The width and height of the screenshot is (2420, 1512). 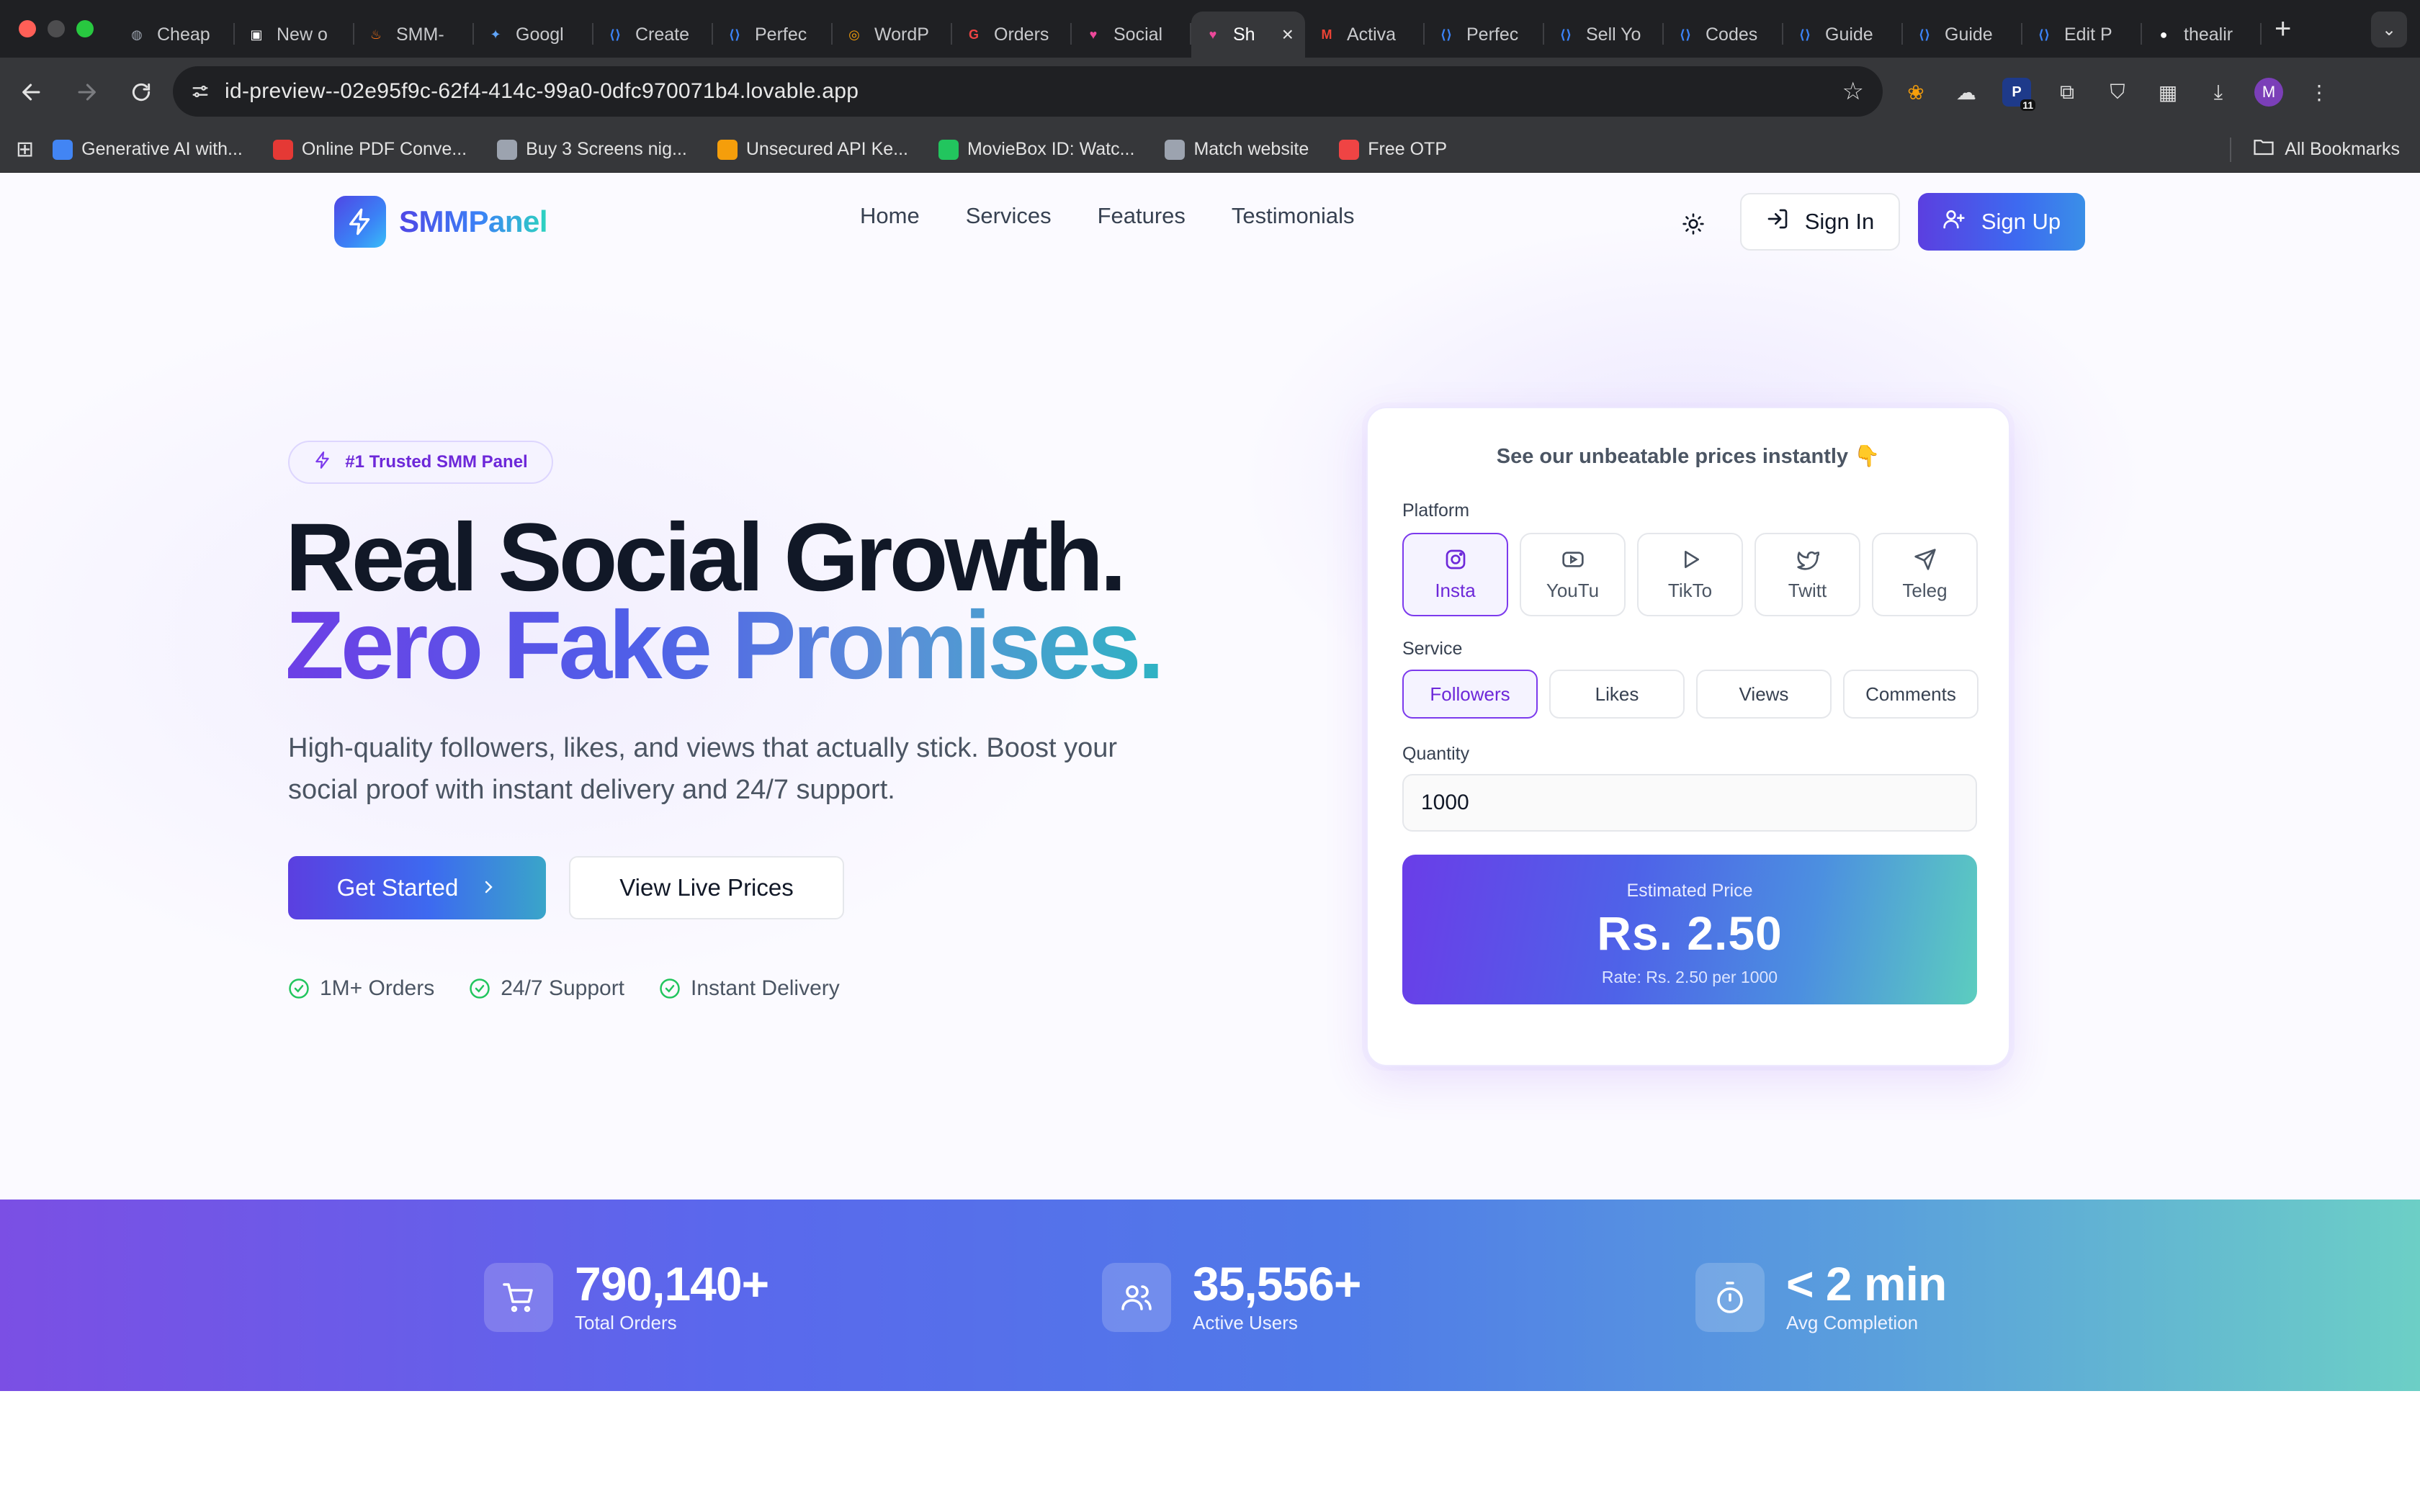 What do you see at coordinates (25, 149) in the screenshot?
I see `apps-grid-icon: ⊞` at bounding box center [25, 149].